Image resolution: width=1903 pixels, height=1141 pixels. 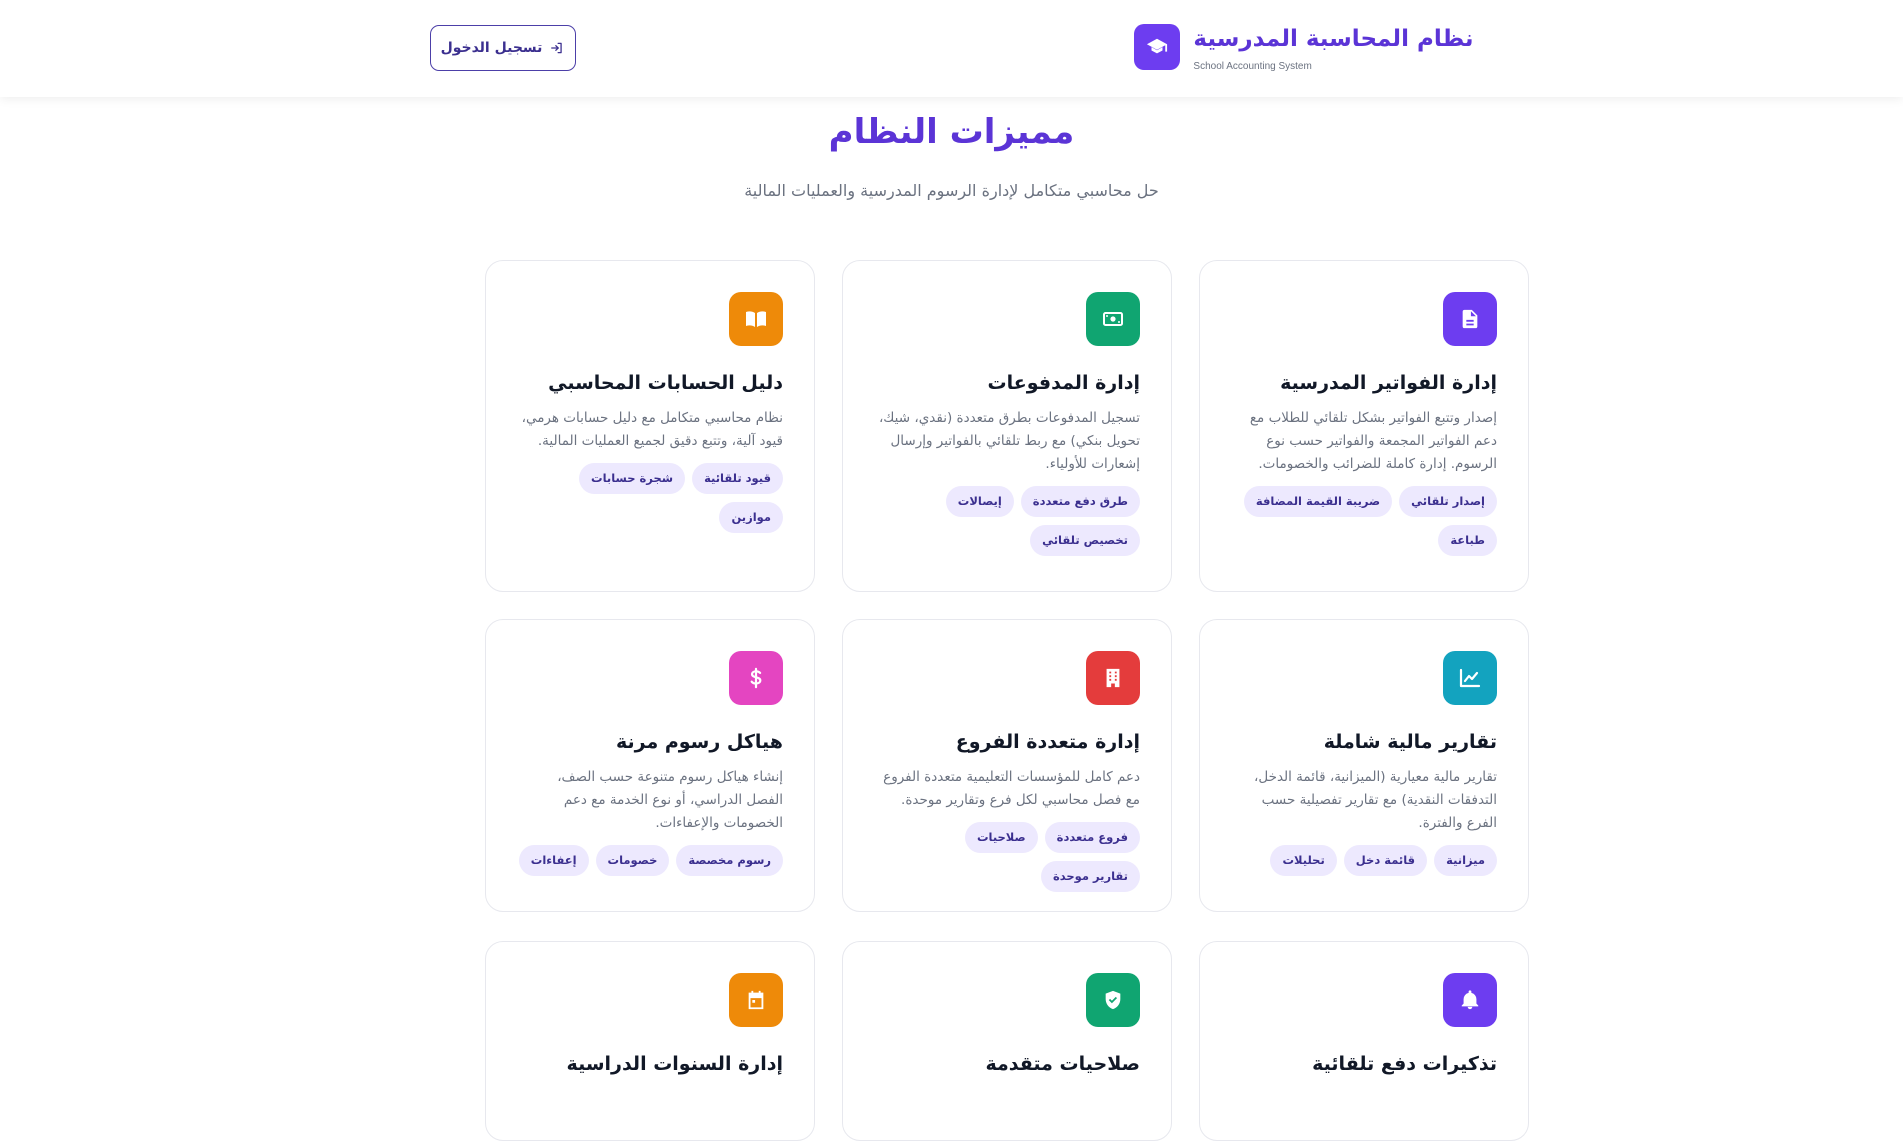 I want to click on tag-list: رسوم مخصصة خصومات إعفاءات, so click(x=650, y=860).